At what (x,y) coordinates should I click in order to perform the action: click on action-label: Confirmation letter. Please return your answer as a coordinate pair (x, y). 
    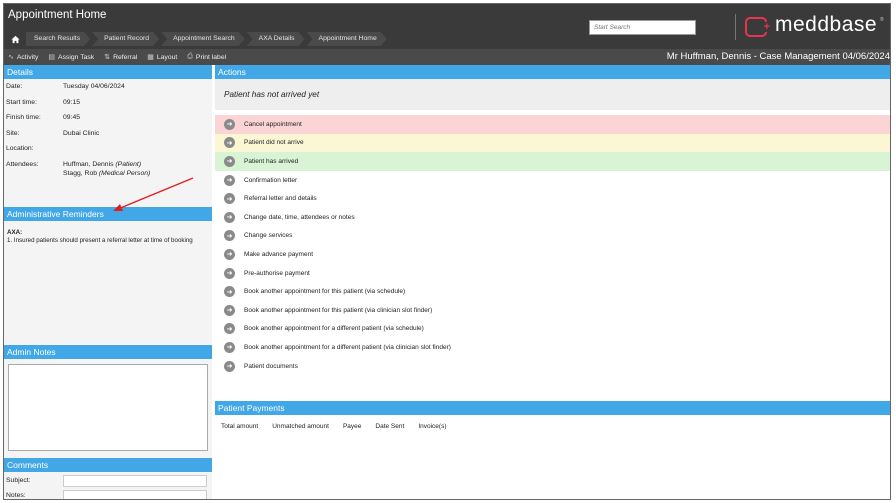
    Looking at the image, I should click on (271, 180).